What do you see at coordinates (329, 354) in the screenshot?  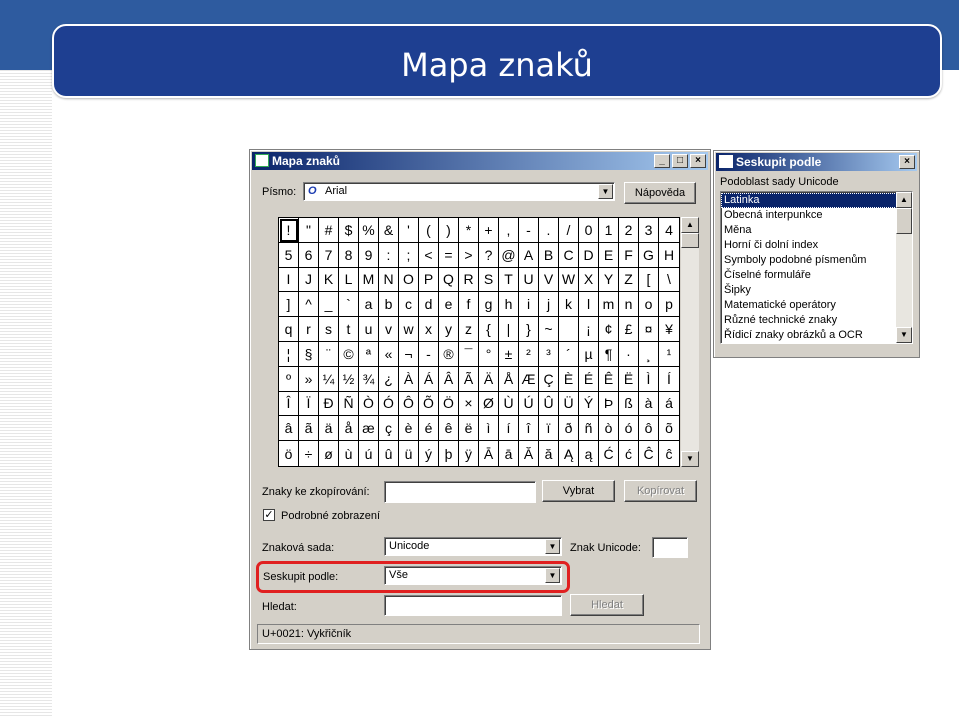 I see `character-cell: ¨` at bounding box center [329, 354].